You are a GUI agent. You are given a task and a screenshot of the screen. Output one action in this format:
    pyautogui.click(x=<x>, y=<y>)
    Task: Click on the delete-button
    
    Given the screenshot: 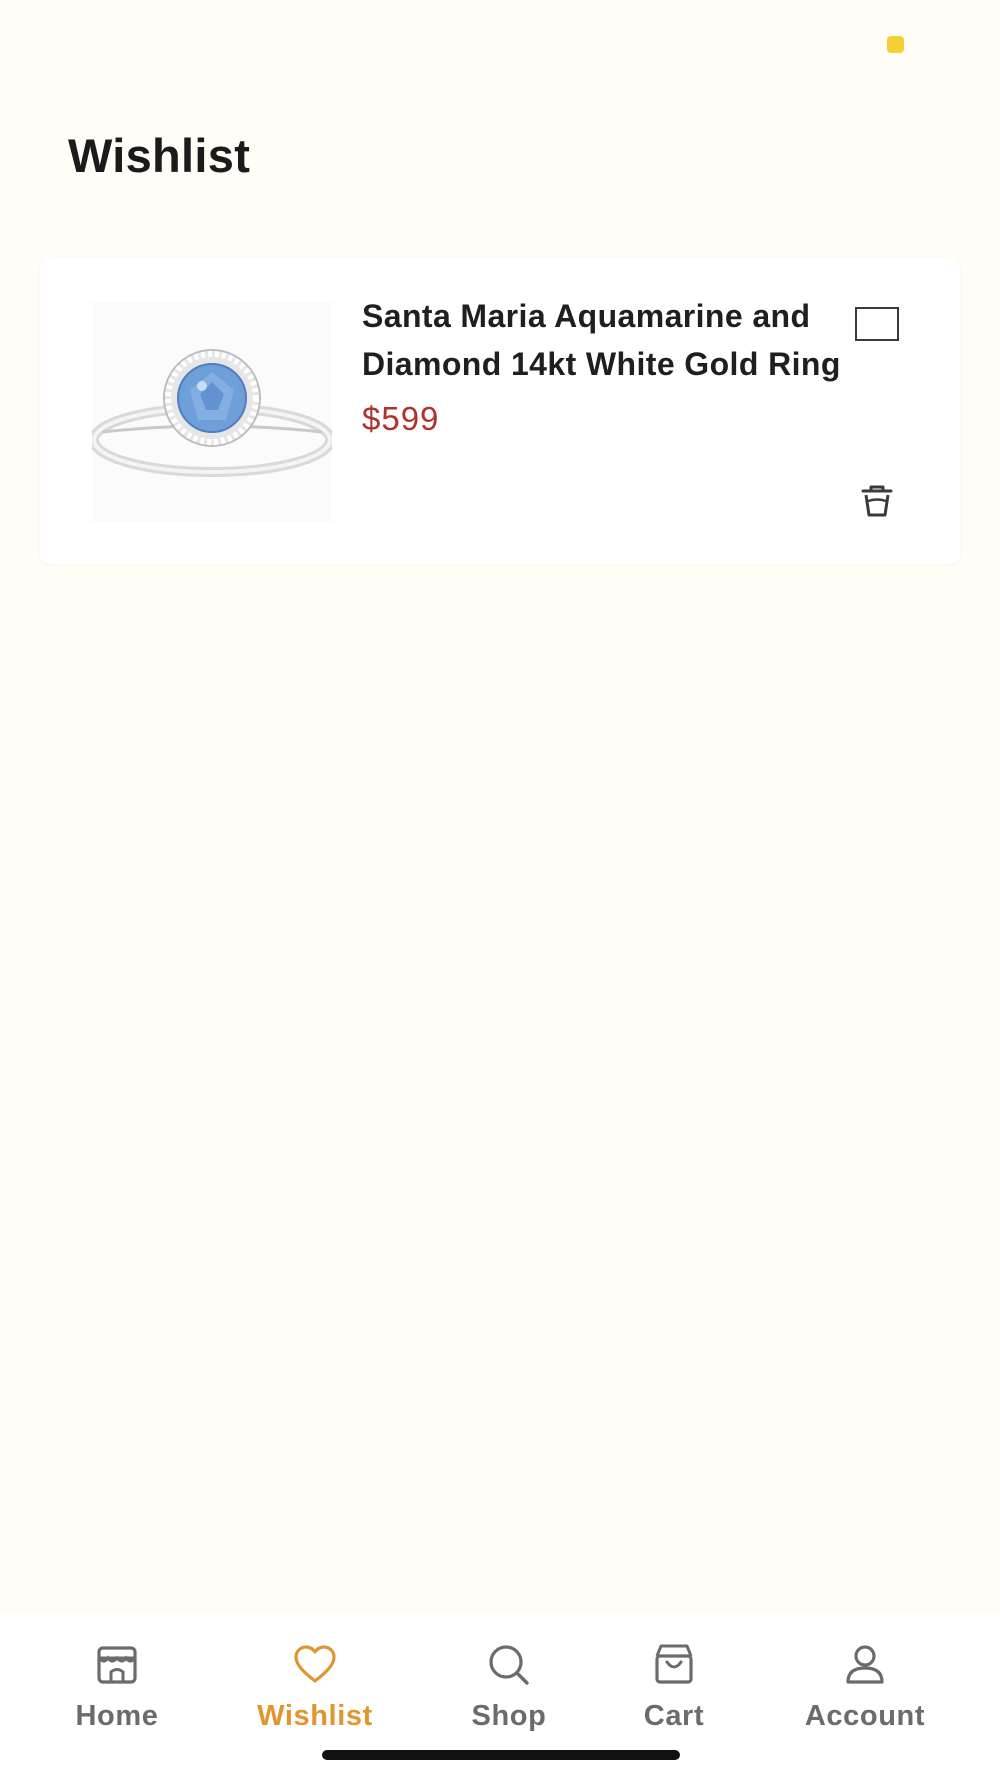 What is the action you would take?
    pyautogui.click(x=877, y=503)
    